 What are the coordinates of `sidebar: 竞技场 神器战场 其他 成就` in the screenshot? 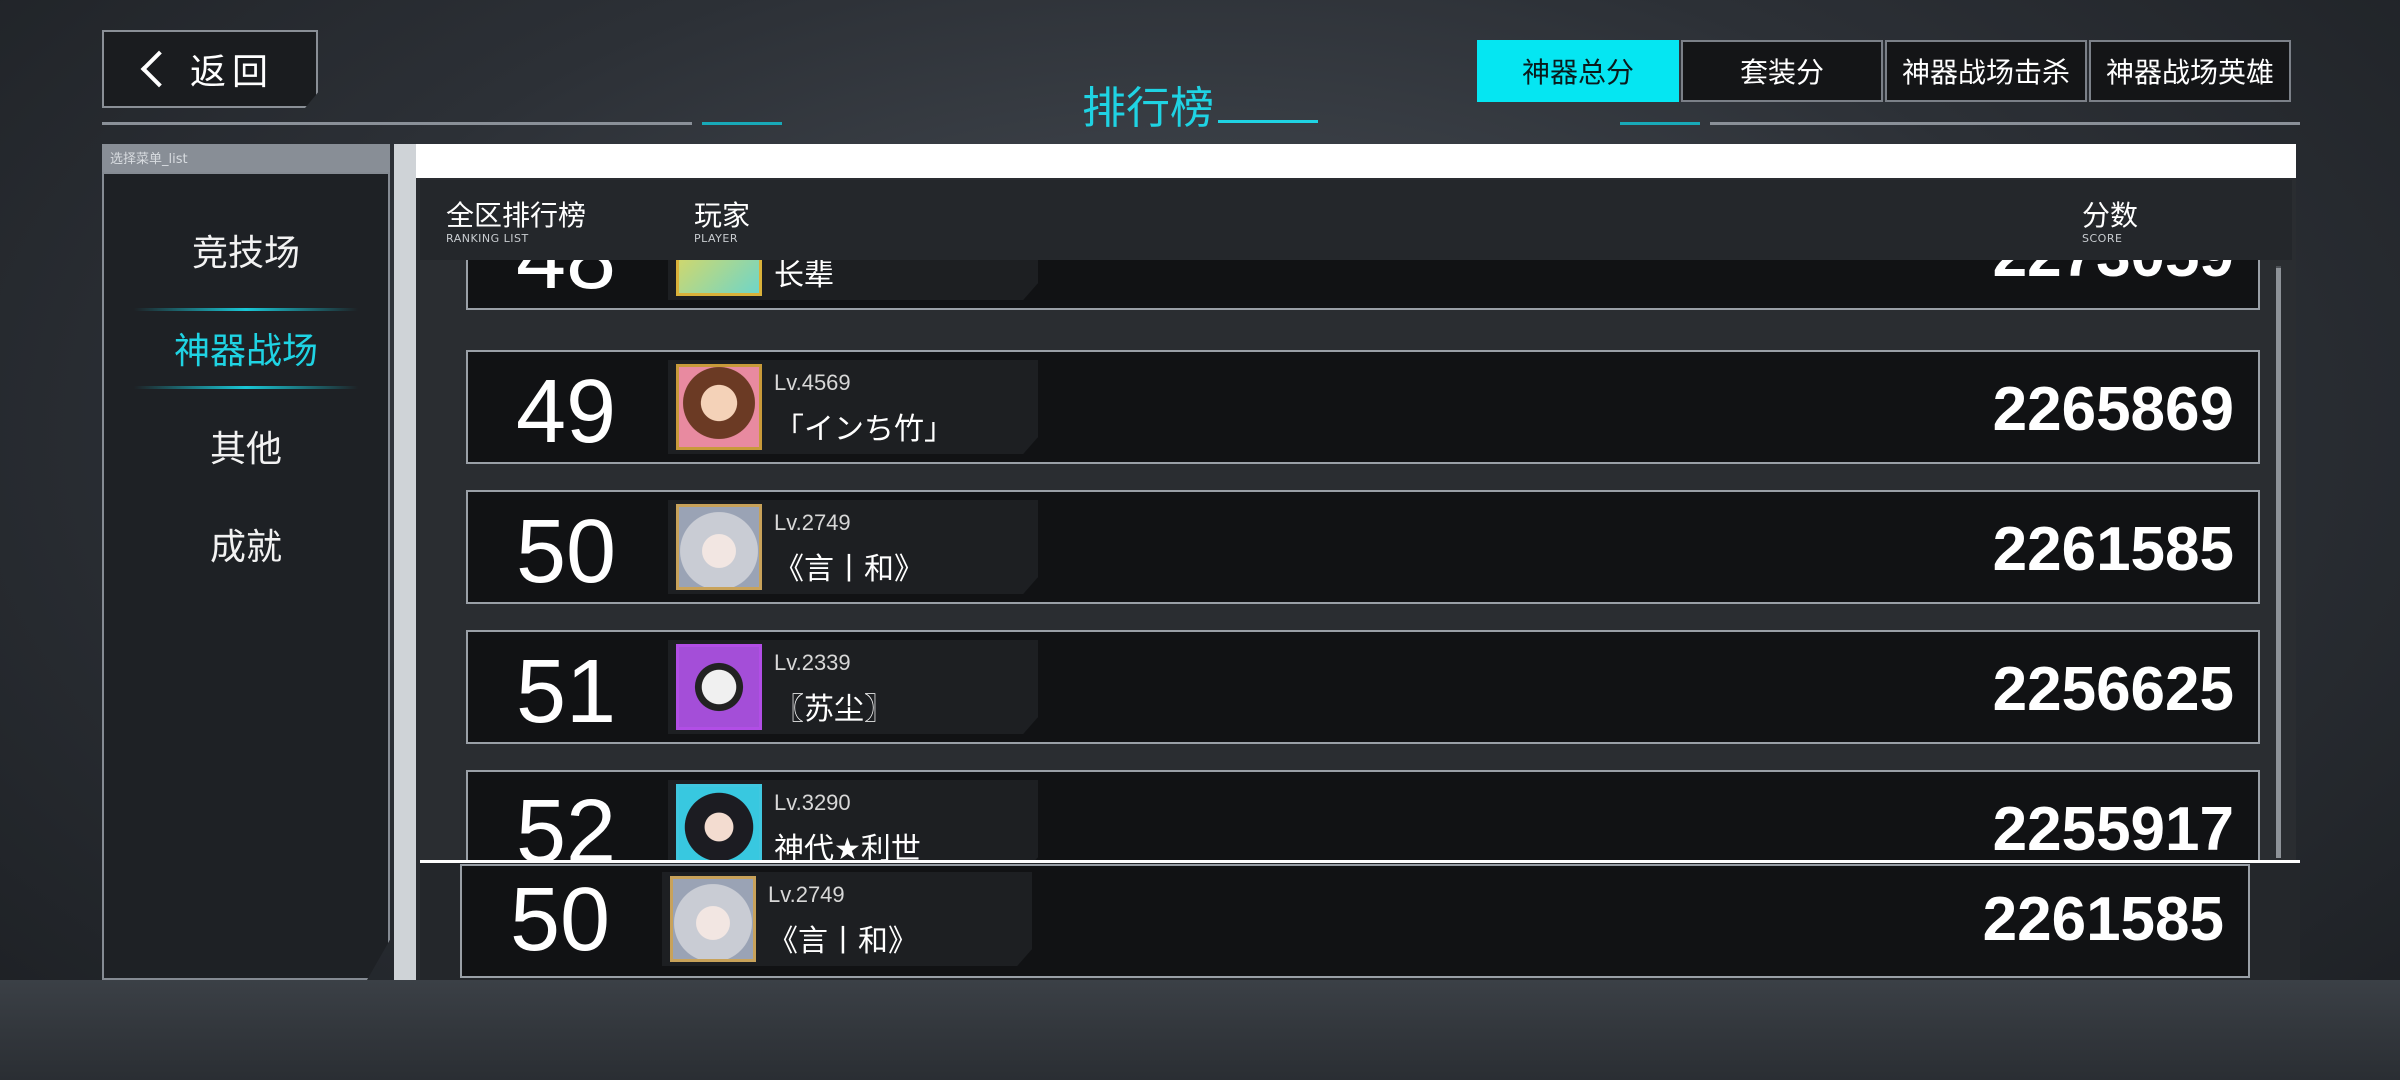 It's located at (246, 576).